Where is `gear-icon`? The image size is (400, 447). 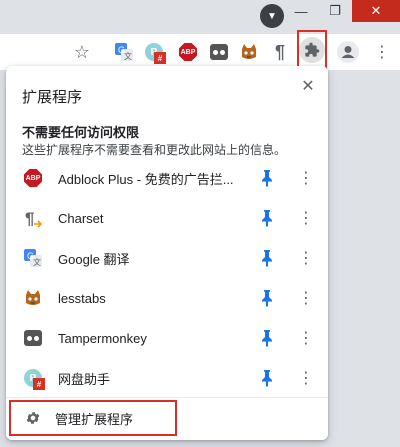
gear-icon is located at coordinates (33, 418).